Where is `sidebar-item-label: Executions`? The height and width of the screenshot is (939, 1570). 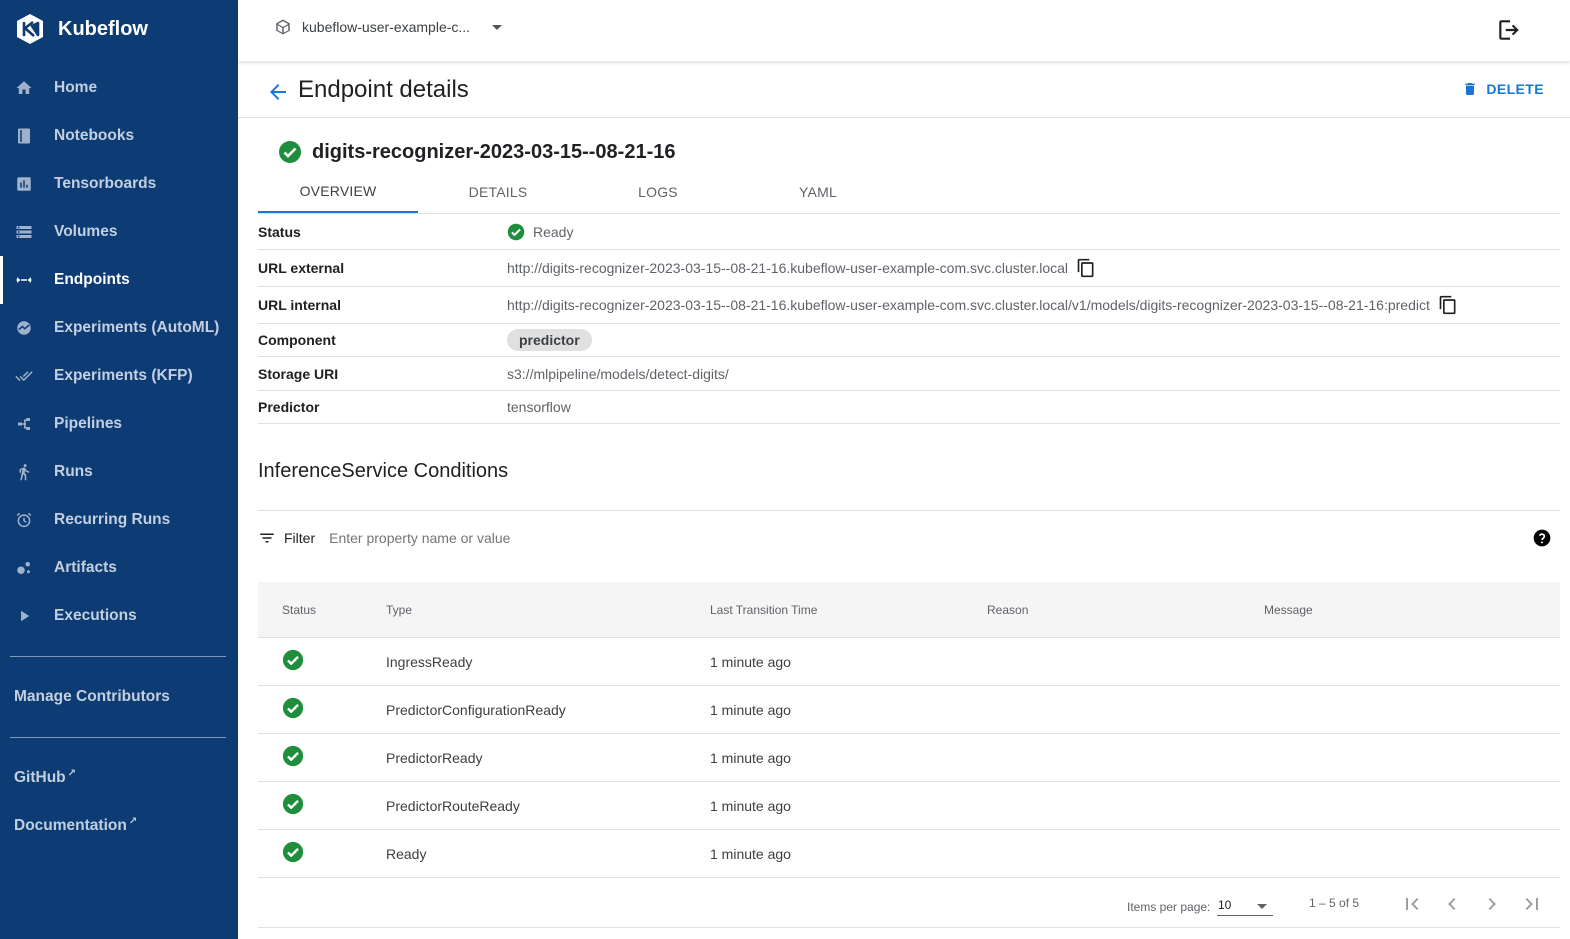 sidebar-item-label: Executions is located at coordinates (95, 615).